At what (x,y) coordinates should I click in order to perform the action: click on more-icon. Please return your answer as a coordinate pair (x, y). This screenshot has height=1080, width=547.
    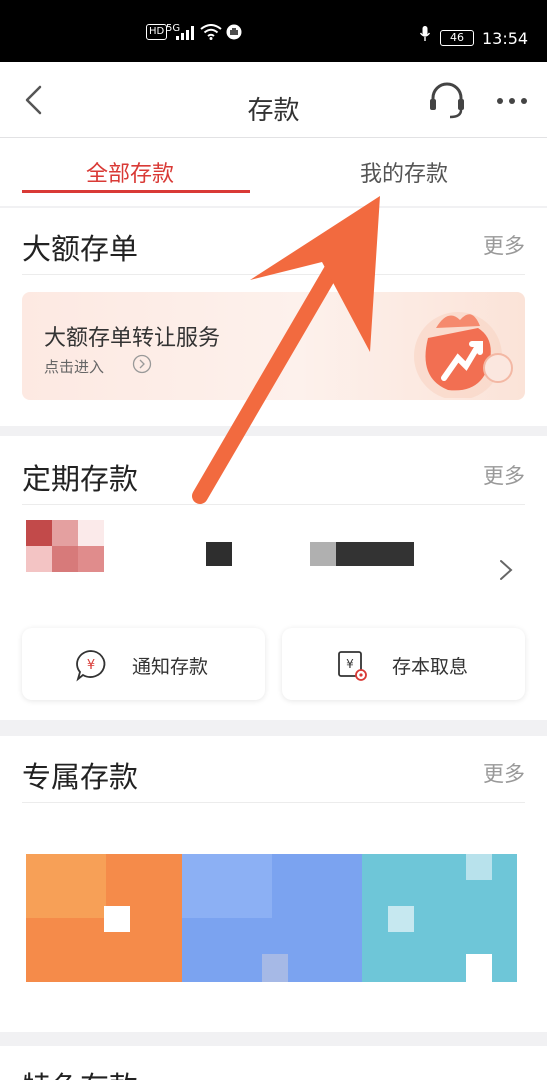
    Looking at the image, I should click on (512, 101).